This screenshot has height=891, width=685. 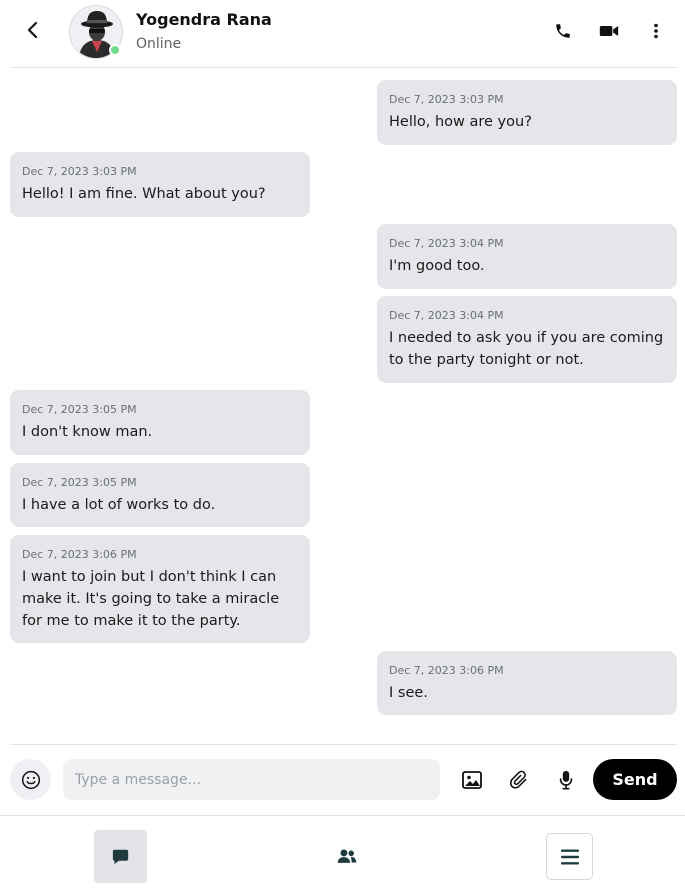 I want to click on chat-header: Yogendra Rana Online, so click(x=342, y=34).